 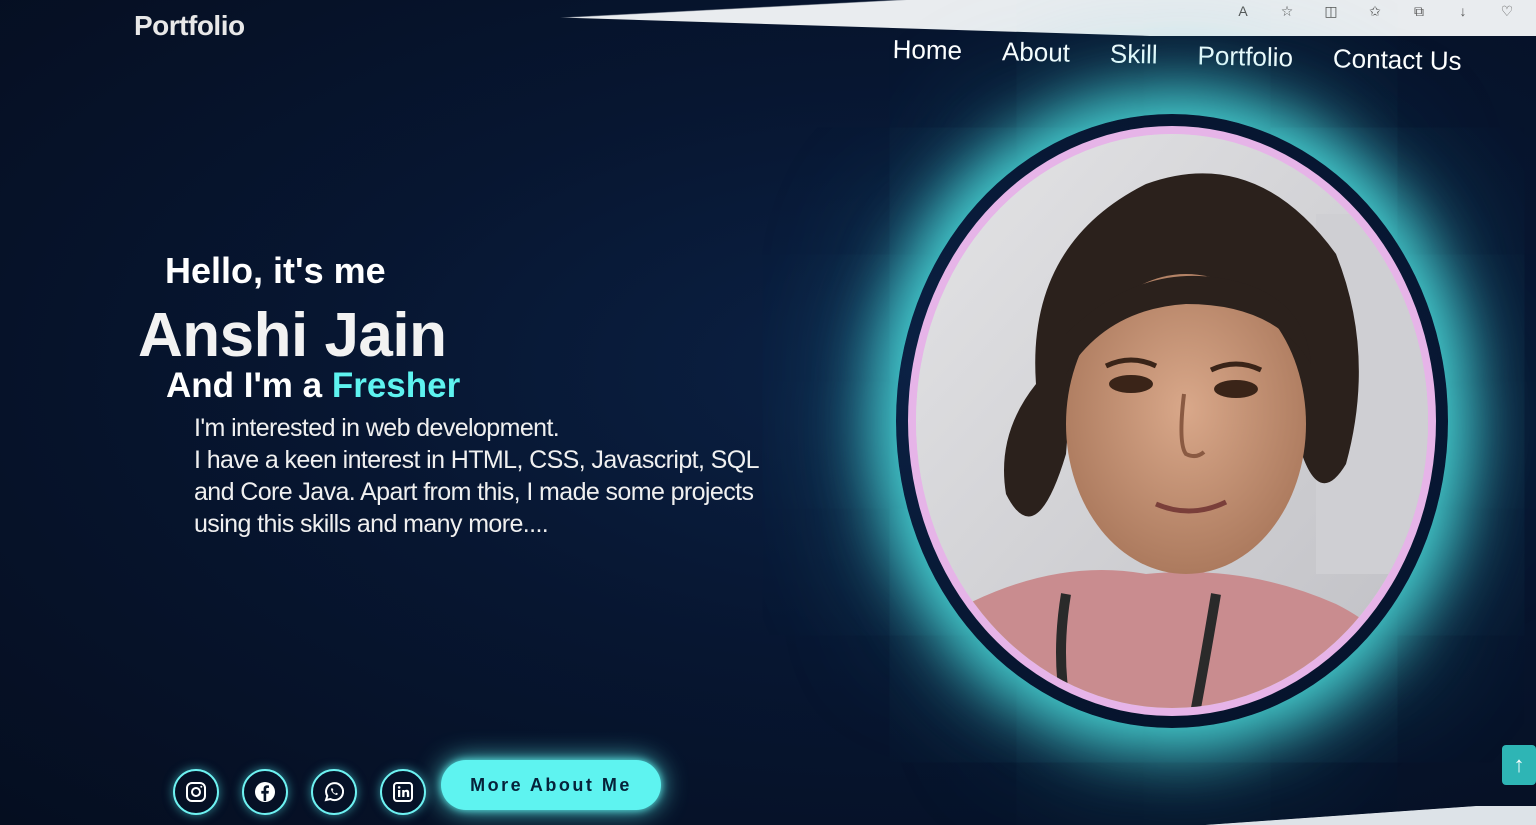 I want to click on linkedin-icon, so click(x=403, y=792).